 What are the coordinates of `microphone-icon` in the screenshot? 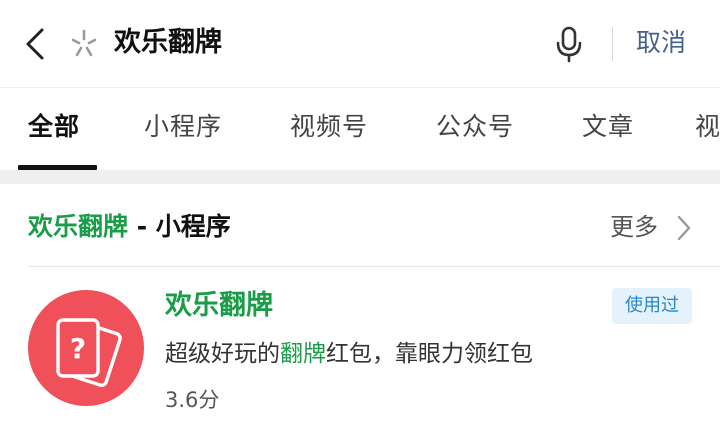 It's located at (569, 44).